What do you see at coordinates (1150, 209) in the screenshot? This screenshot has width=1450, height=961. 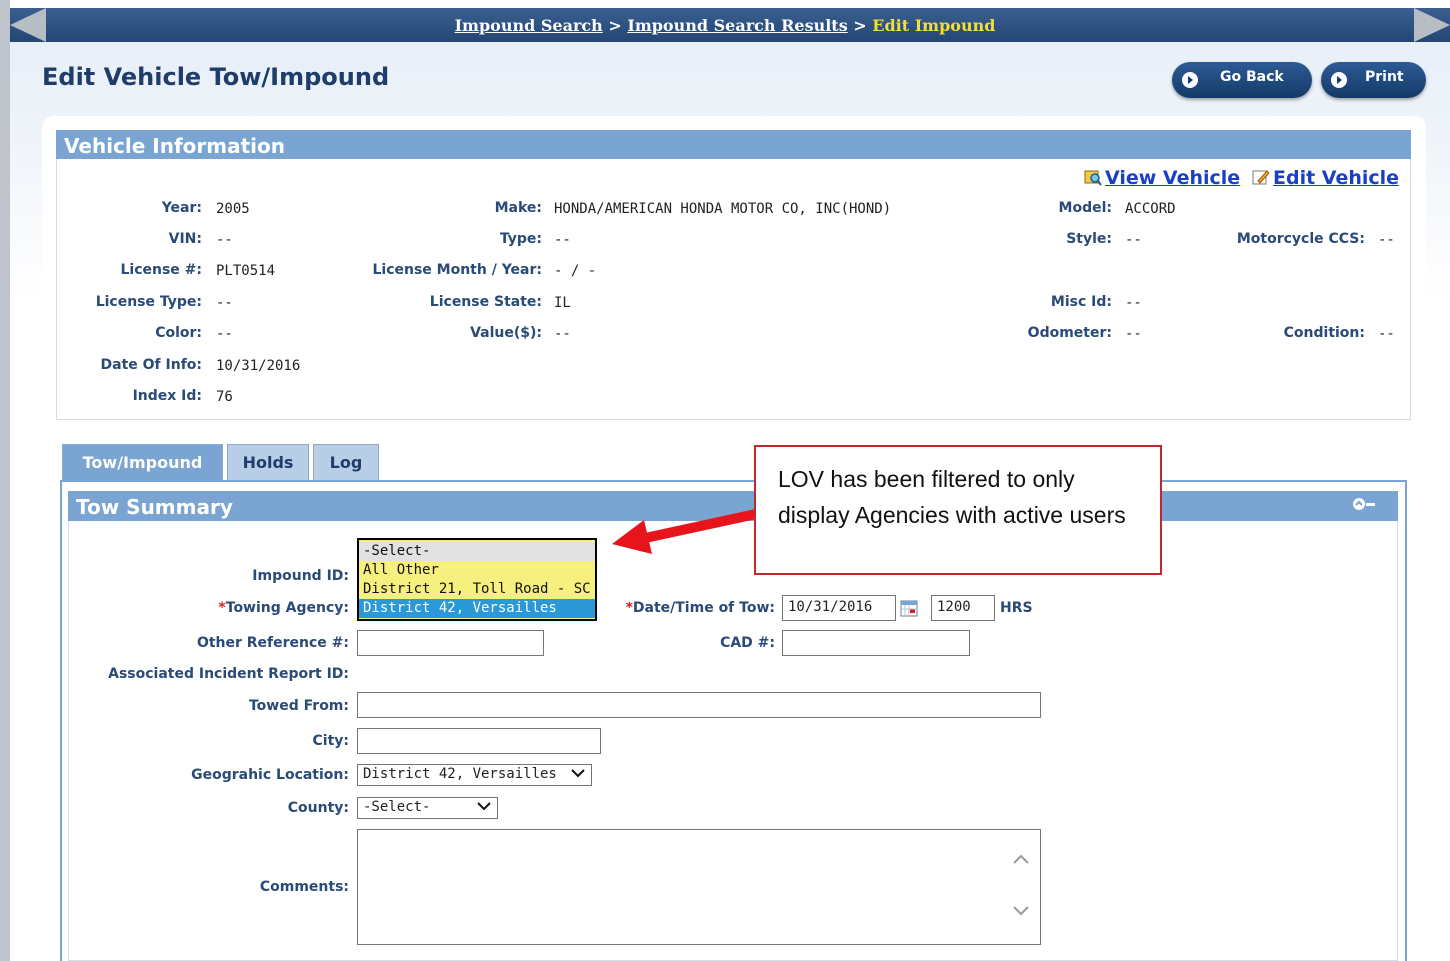 I see `model-value: ACCORD` at bounding box center [1150, 209].